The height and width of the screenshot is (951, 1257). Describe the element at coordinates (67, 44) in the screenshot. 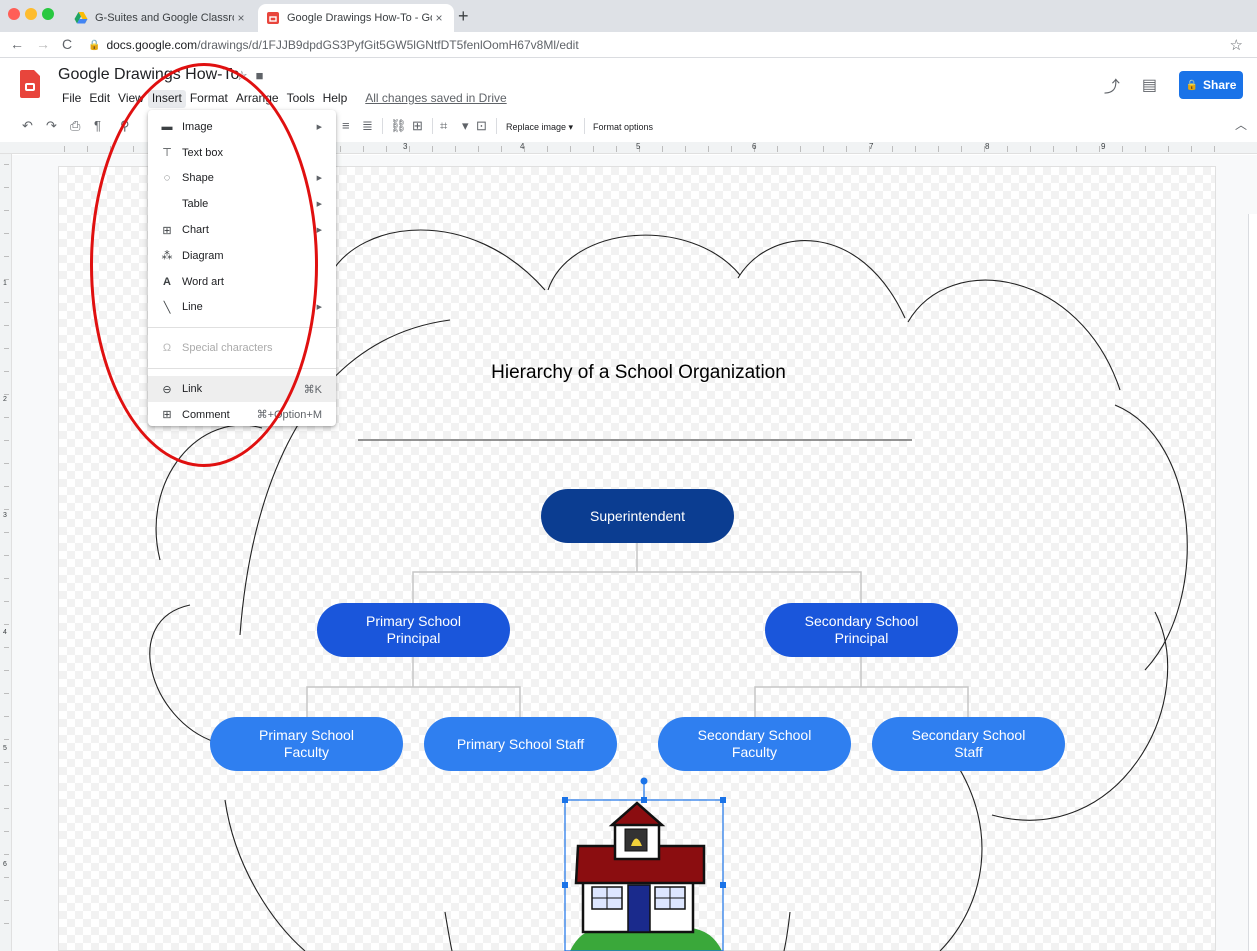

I see `reload-icon: C` at that location.